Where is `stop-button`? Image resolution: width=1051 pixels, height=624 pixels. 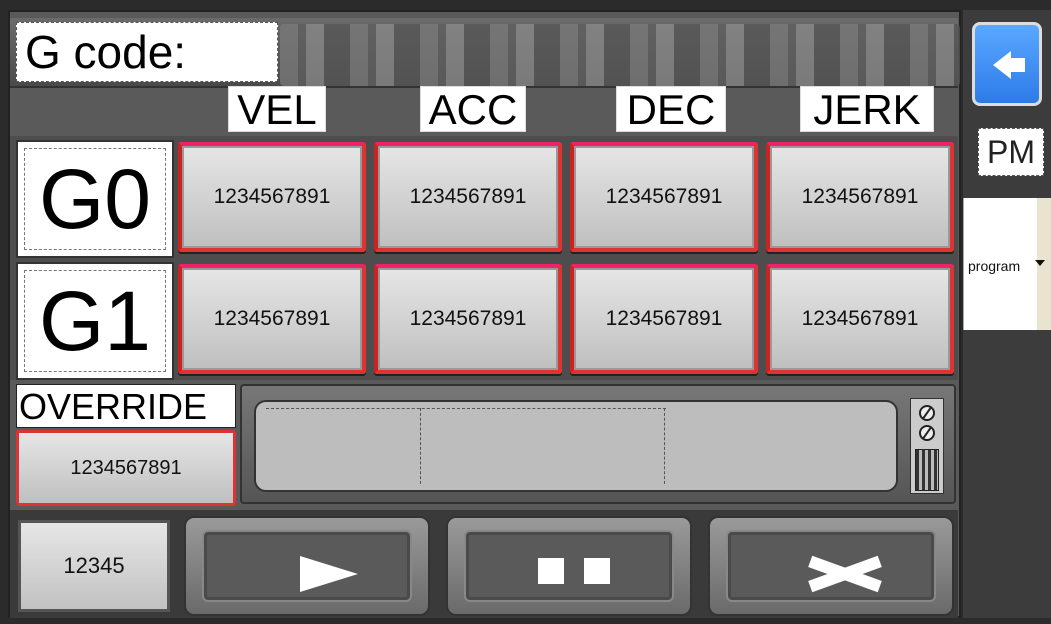
stop-button is located at coordinates (831, 566).